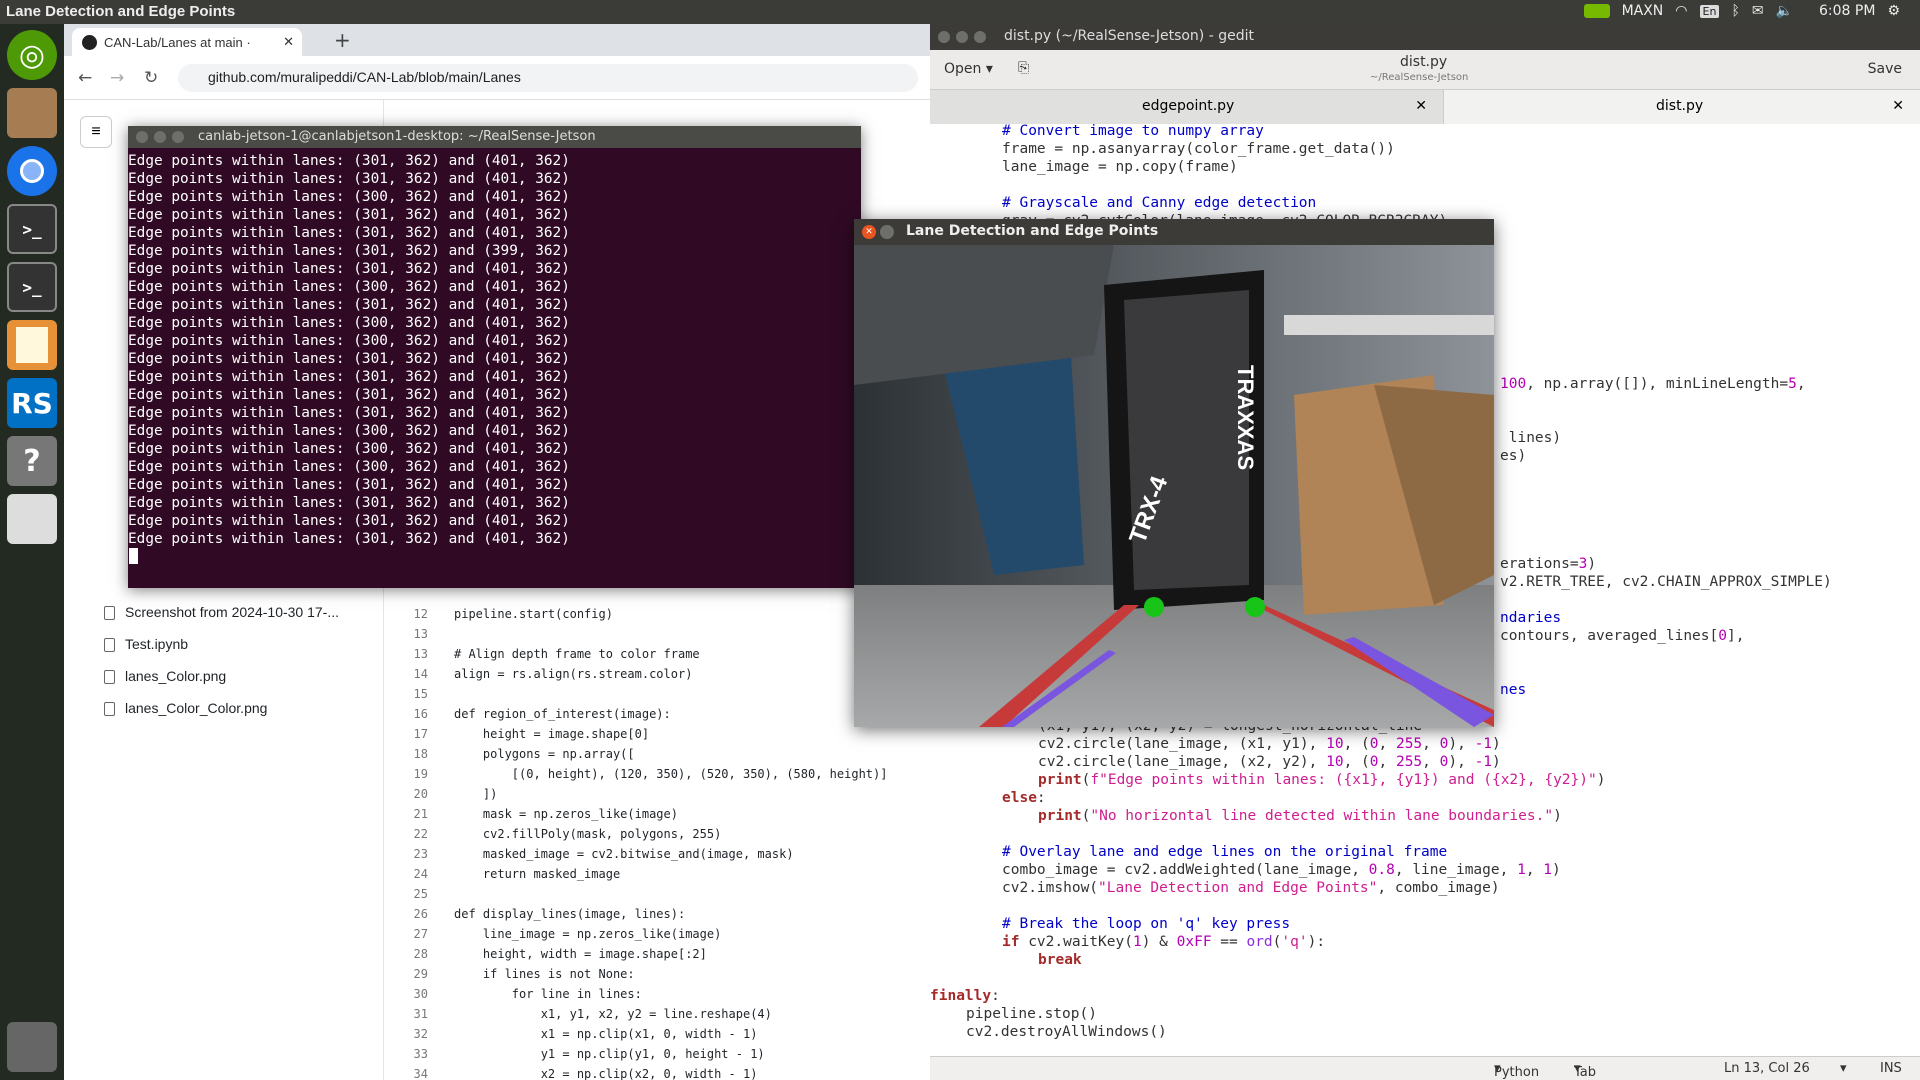 Image resolution: width=1920 pixels, height=1080 pixels. What do you see at coordinates (151, 78) in the screenshot?
I see `reload-icon: ↻` at bounding box center [151, 78].